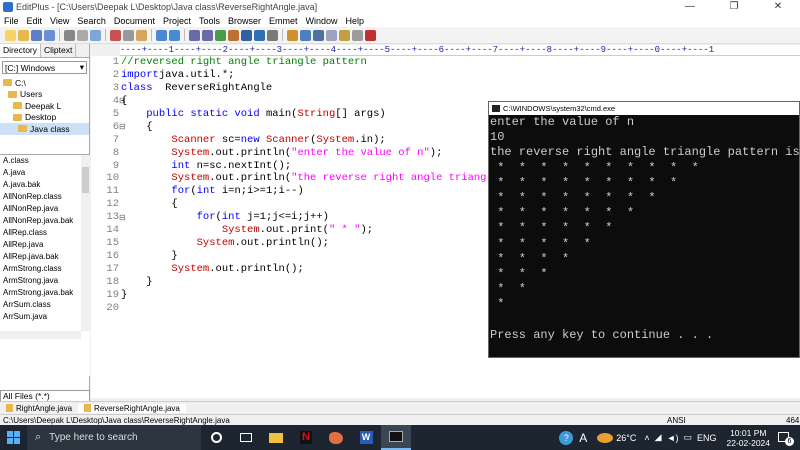 This screenshot has width=800, height=450. Describe the element at coordinates (36, 35) in the screenshot. I see `save-icon` at that location.